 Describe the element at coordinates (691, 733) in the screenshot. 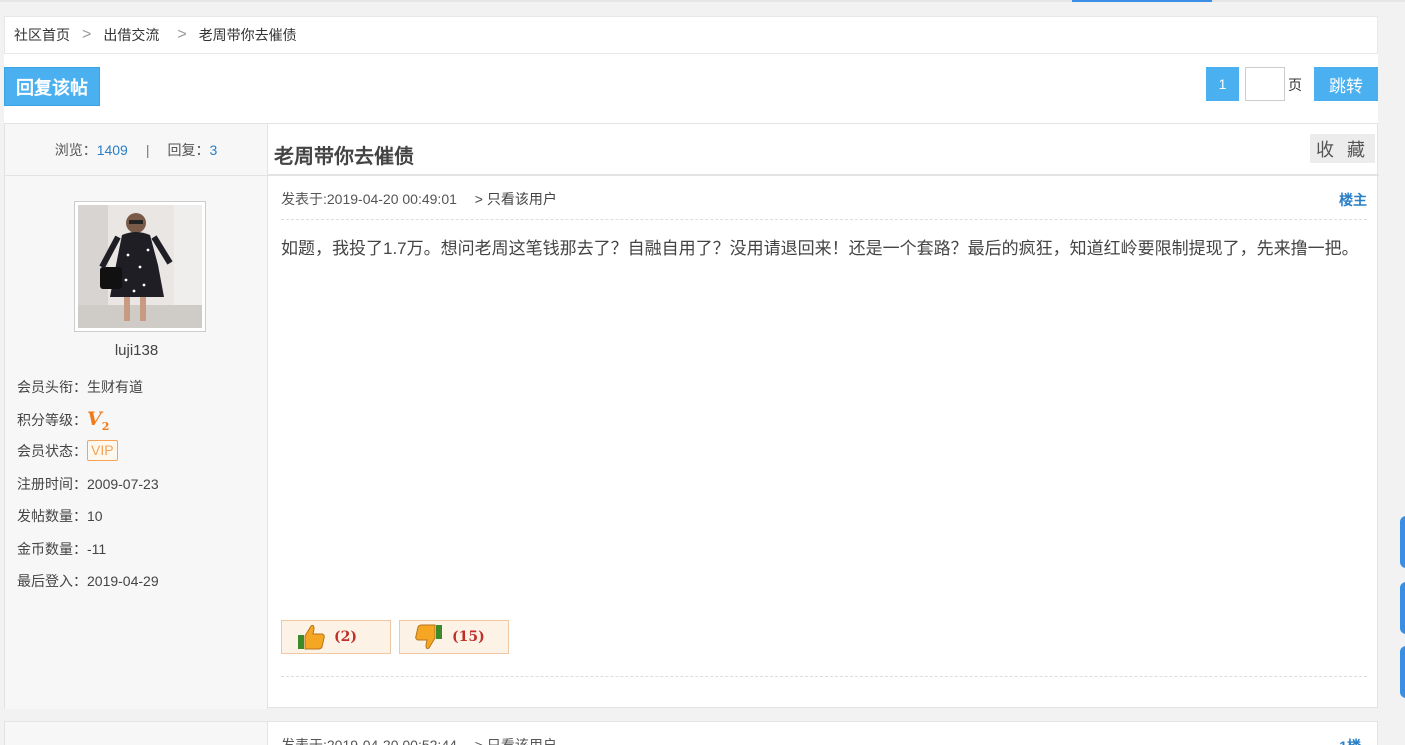

I see `reply-post: 发表于:2019-04-20 00:52:44 > 只看该用户 1楼` at that location.